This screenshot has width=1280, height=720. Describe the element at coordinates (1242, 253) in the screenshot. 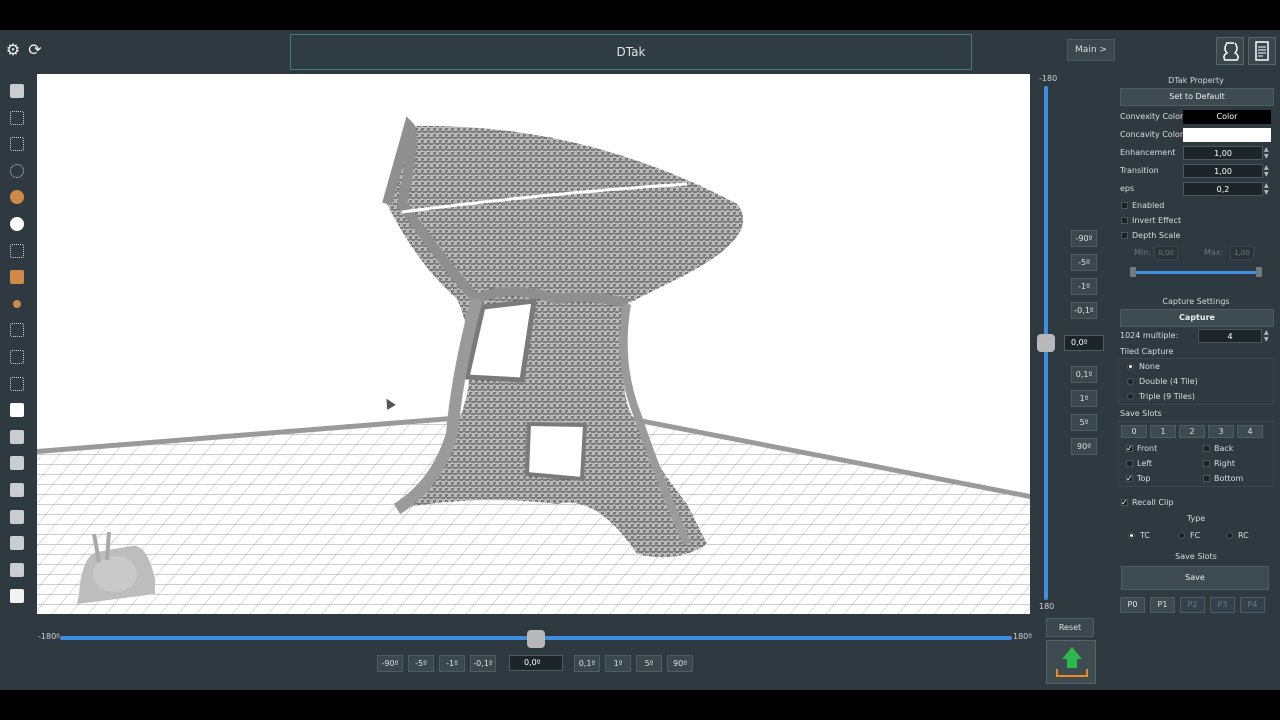

I see `max-input: 1,00` at that location.